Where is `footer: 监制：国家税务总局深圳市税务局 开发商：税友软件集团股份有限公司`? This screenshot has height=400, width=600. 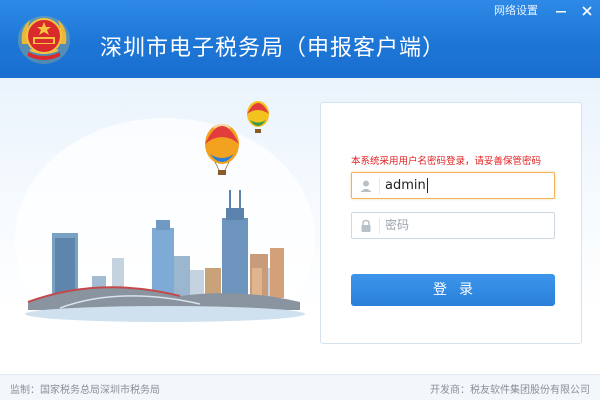
footer: 监制：国家税务总局深圳市税务局 开发商：税友软件集团股份有限公司 is located at coordinates (300, 387).